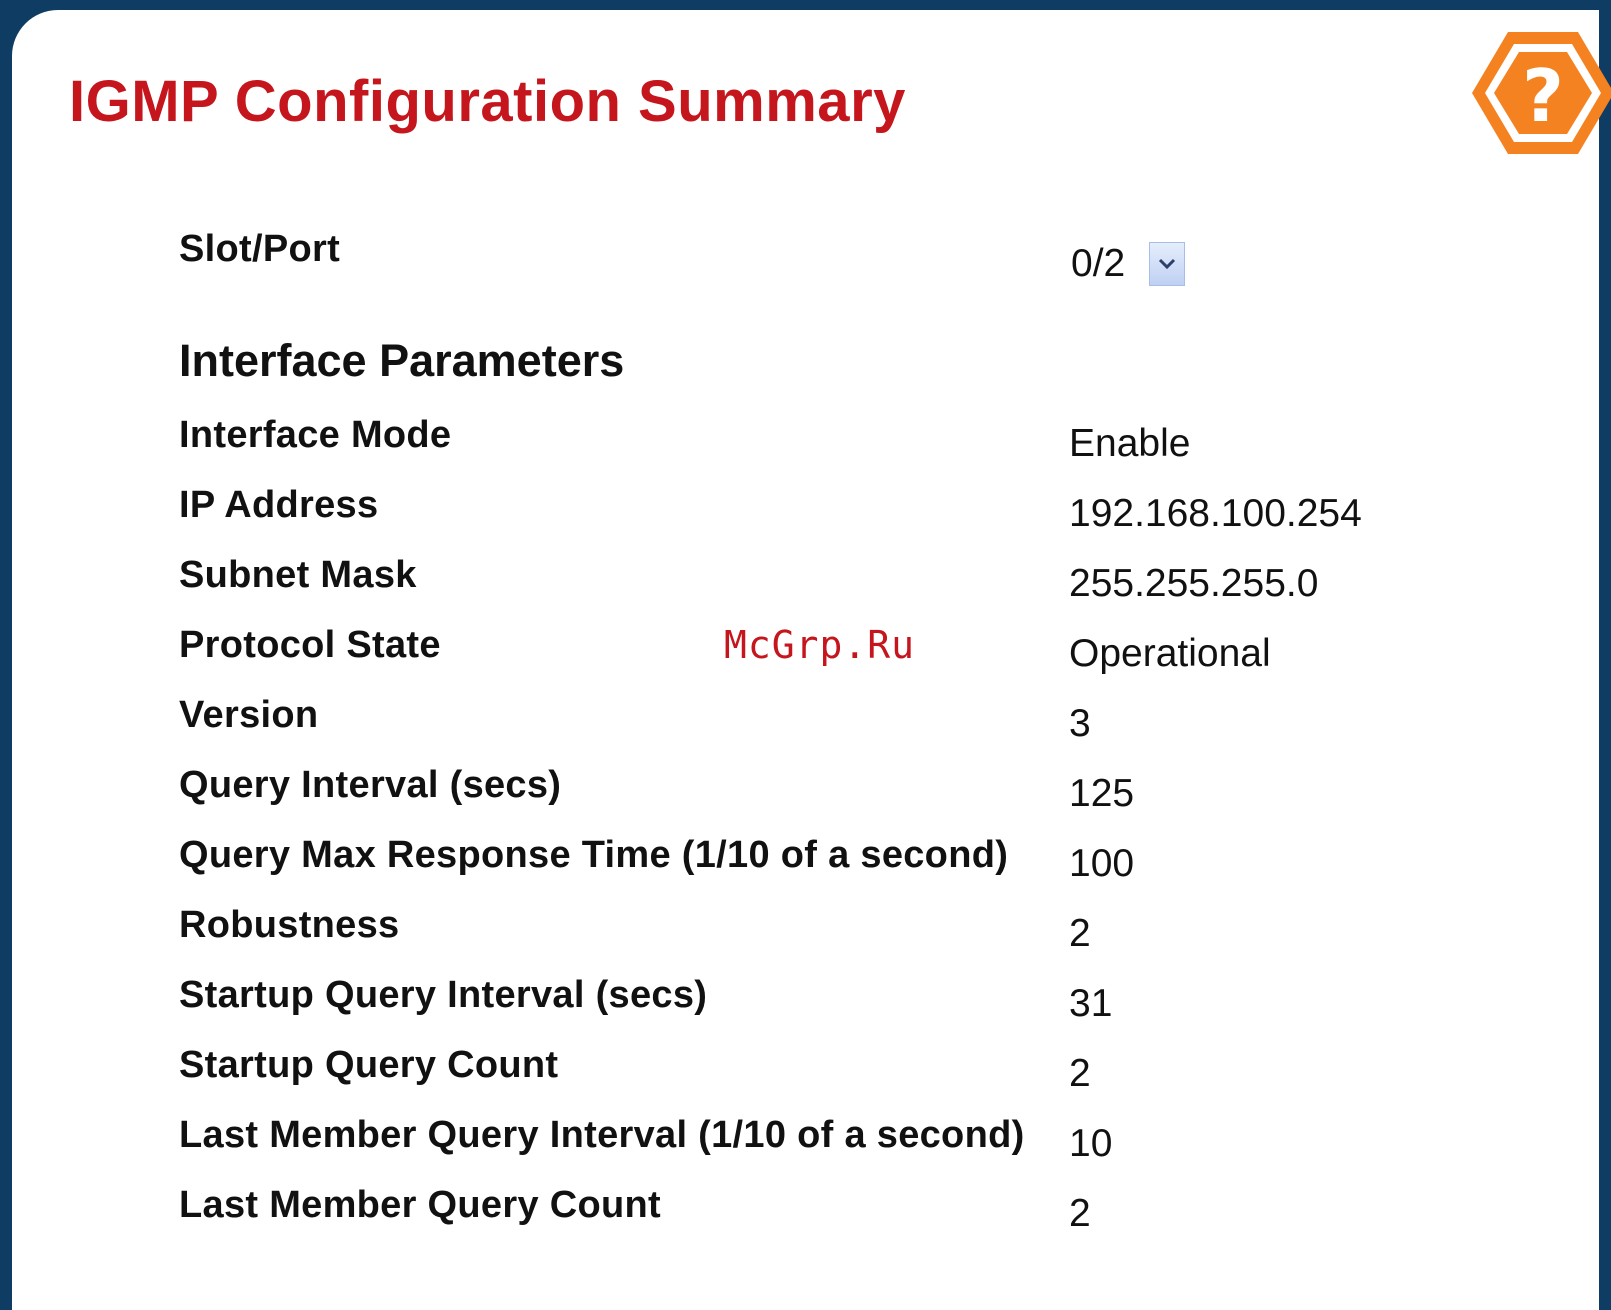  Describe the element at coordinates (805, 794) in the screenshot. I see `param-row: Query Interval (secs) 125` at that location.